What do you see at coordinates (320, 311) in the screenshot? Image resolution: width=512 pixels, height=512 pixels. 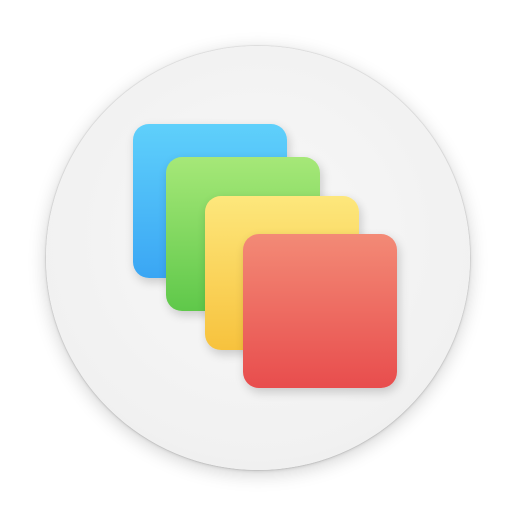 I see `red-card-icon` at bounding box center [320, 311].